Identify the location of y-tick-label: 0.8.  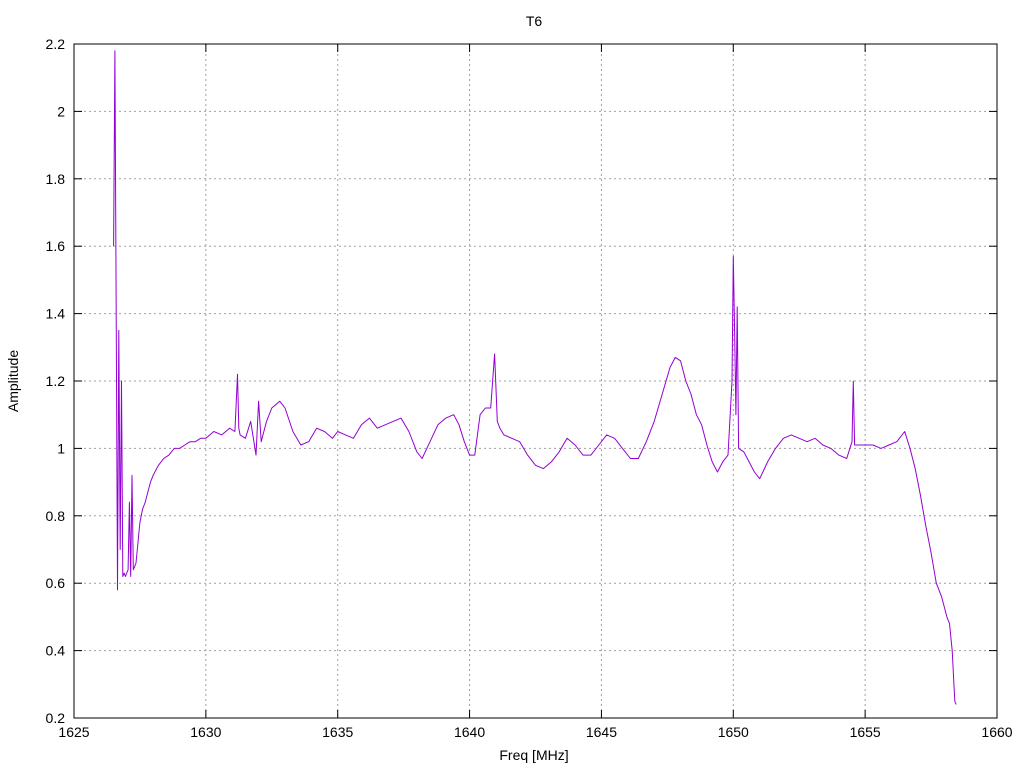
(56, 516).